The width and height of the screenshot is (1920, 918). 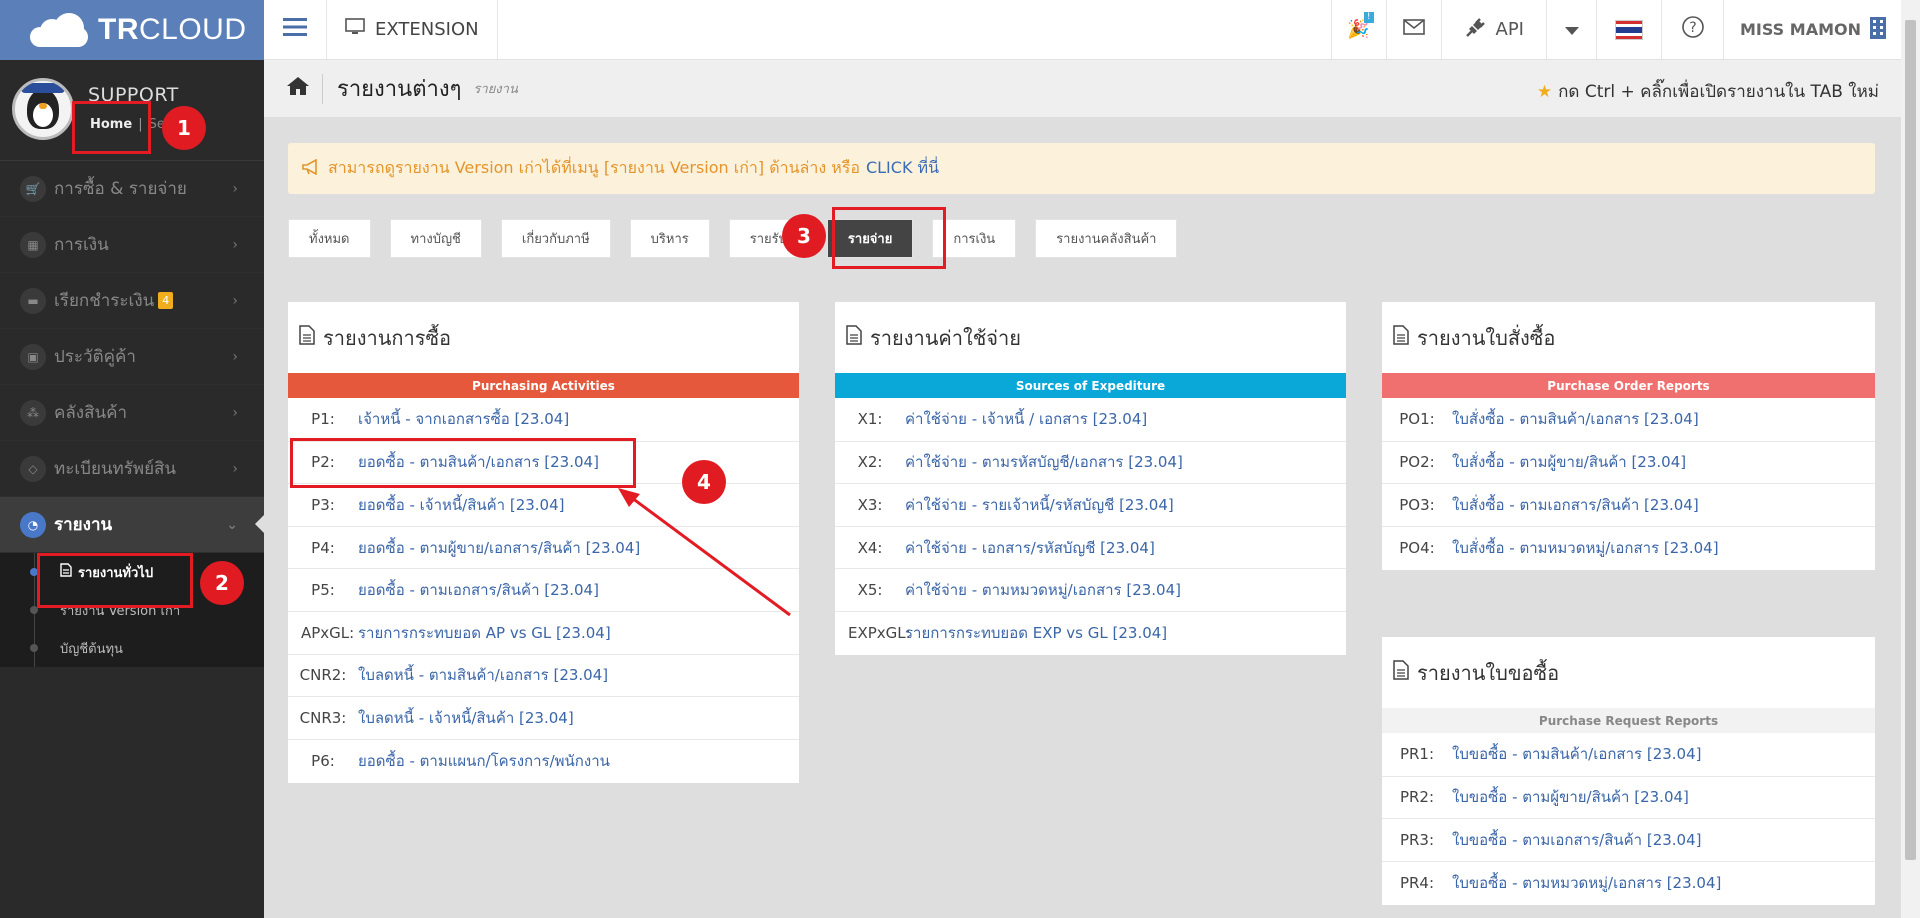 I want to click on sidebar-item-reports: ◔ รายงาน ⌄, so click(x=132, y=525).